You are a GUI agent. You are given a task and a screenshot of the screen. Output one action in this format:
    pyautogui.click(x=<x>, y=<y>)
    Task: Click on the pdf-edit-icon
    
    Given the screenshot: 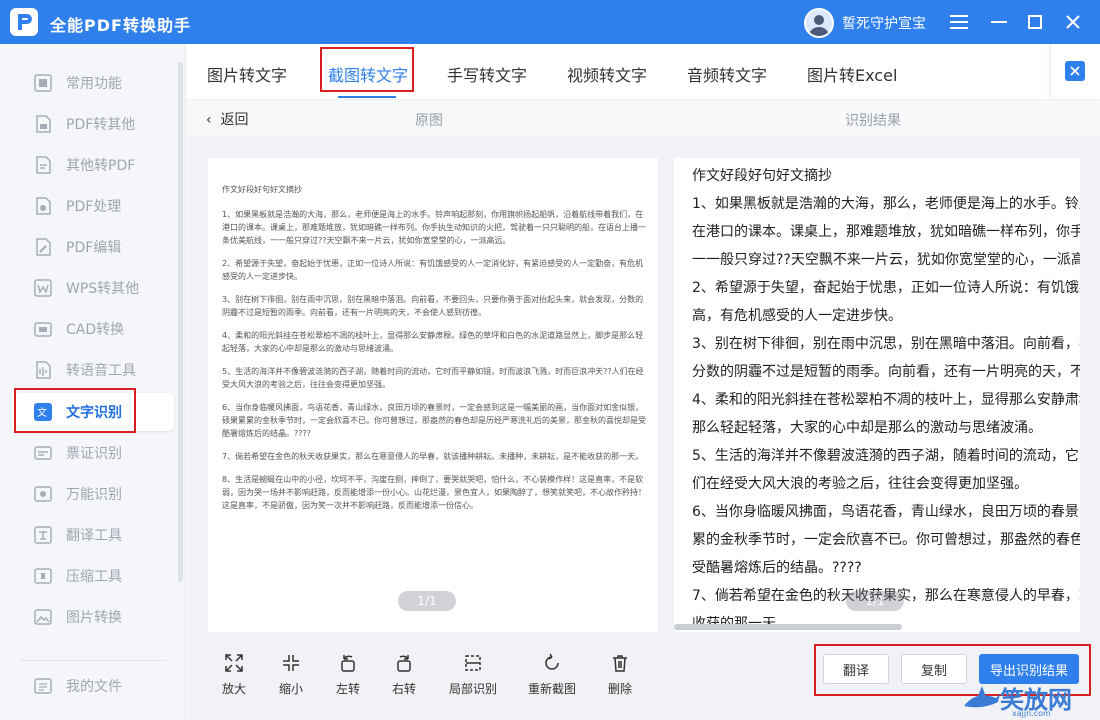 What is the action you would take?
    pyautogui.click(x=43, y=247)
    